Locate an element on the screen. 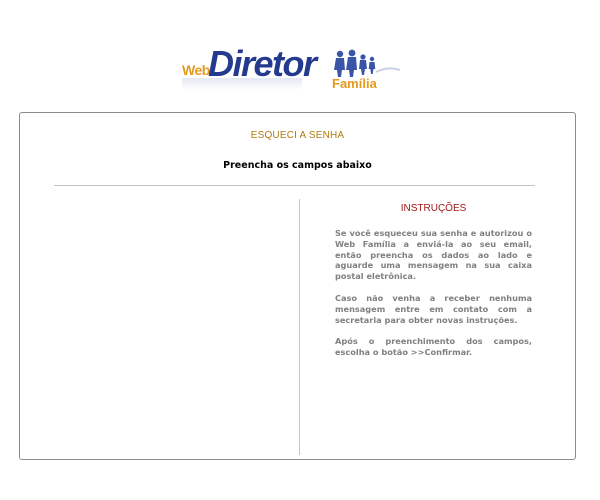  horizontal-divider is located at coordinates (294, 185).